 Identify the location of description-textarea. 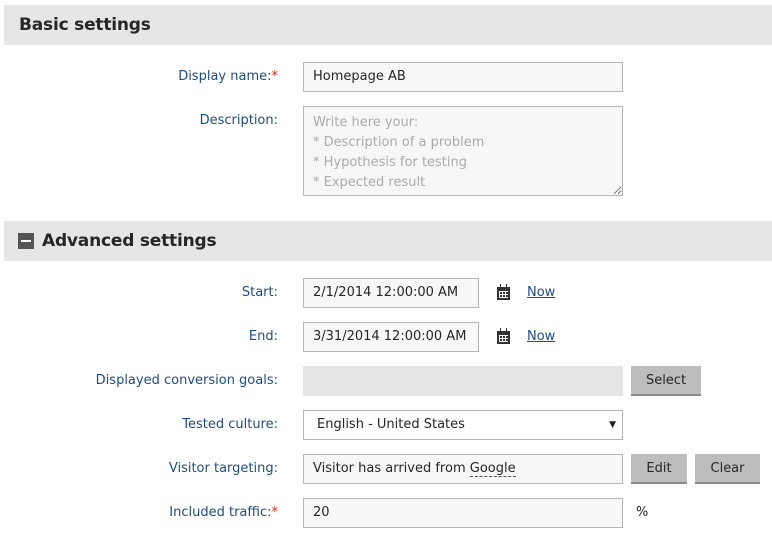
(463, 151).